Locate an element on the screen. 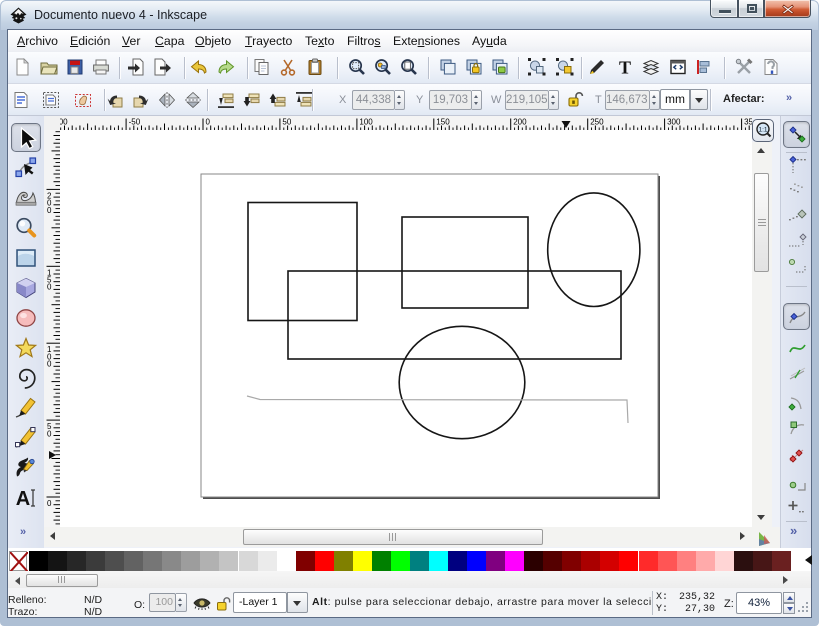  svg-text: 200 is located at coordinates (520, 122).